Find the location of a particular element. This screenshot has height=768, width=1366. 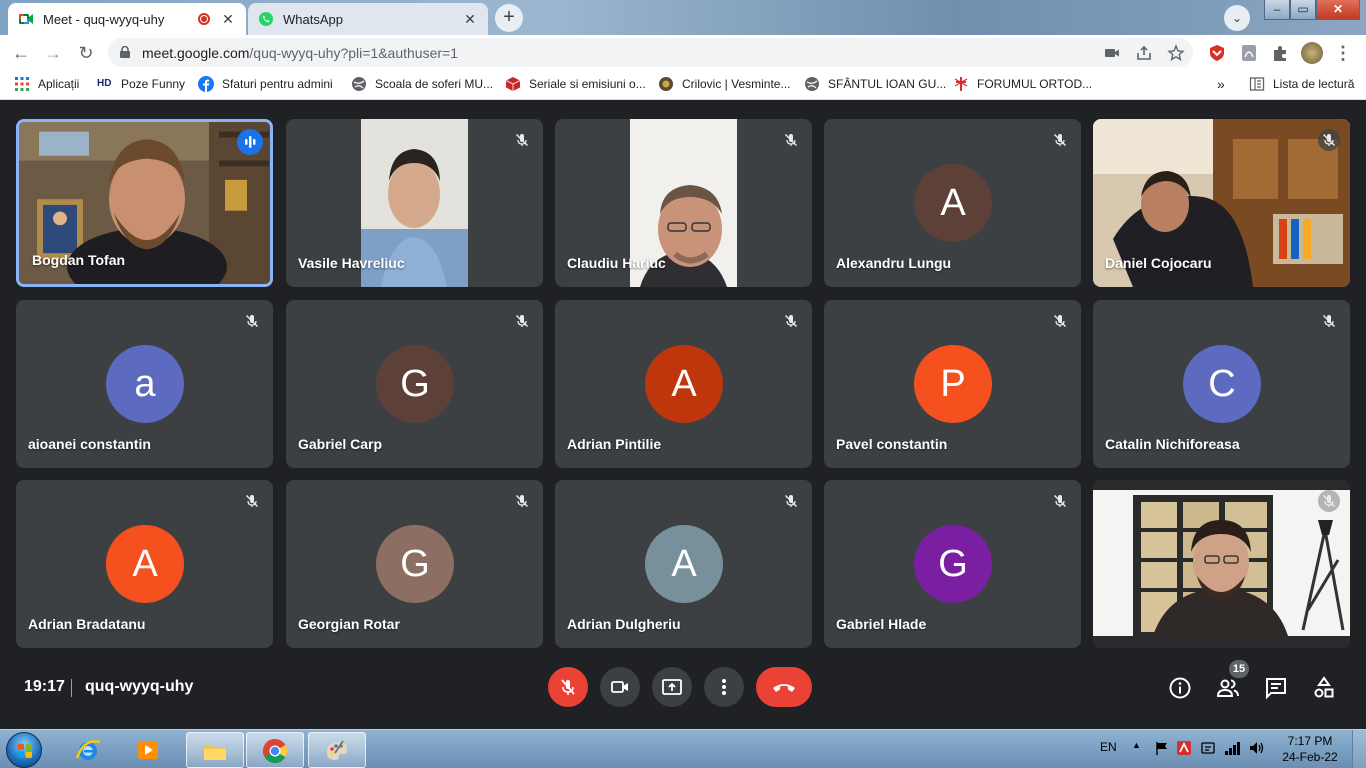

microphone-toggle-button is located at coordinates (568, 687).